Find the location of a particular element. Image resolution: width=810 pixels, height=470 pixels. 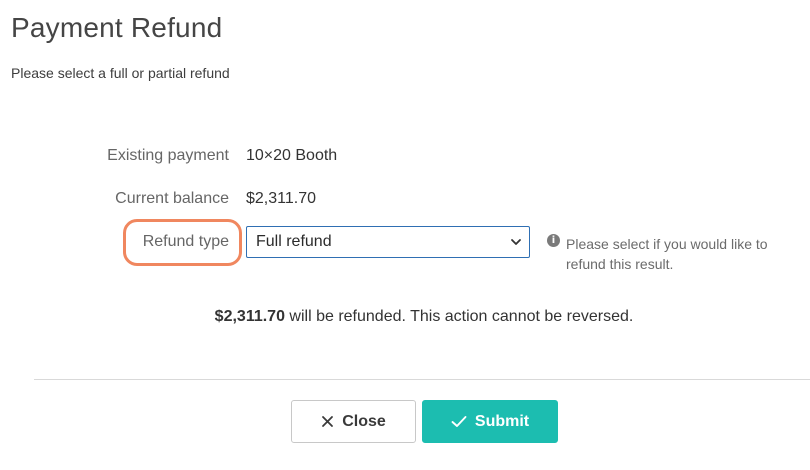

current-balance-value: $2,311.70 is located at coordinates (281, 198).